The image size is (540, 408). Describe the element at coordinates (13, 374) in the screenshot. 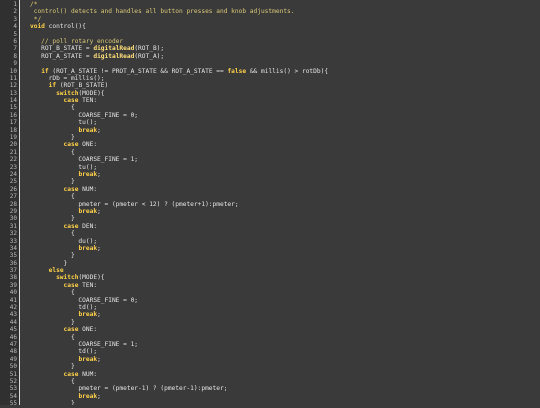

I see `line-number: 51` at that location.